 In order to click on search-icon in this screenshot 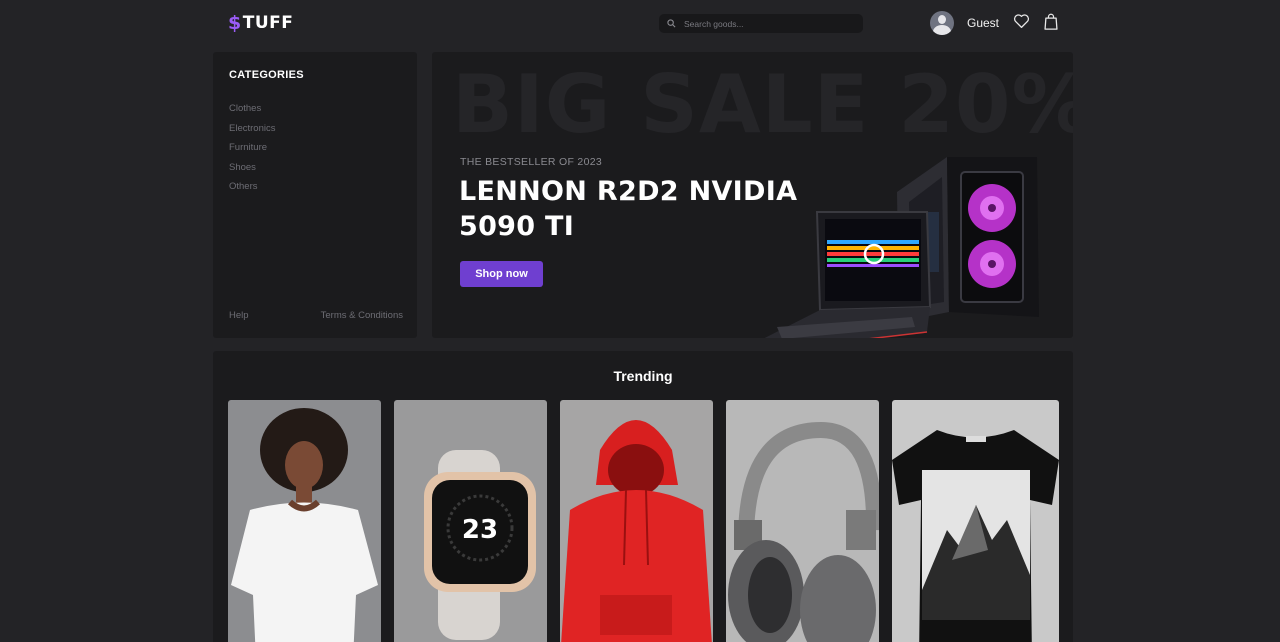, I will do `click(671, 23)`.